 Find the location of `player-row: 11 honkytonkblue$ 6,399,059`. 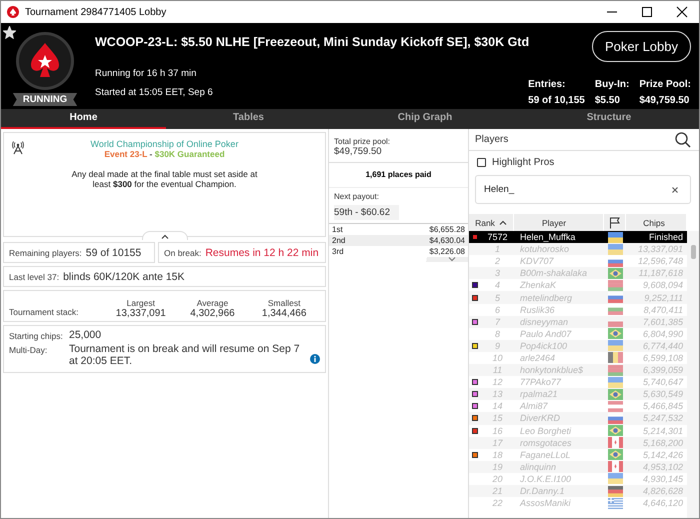

player-row: 11 honkytonkblue$ 6,399,059 is located at coordinates (578, 370).